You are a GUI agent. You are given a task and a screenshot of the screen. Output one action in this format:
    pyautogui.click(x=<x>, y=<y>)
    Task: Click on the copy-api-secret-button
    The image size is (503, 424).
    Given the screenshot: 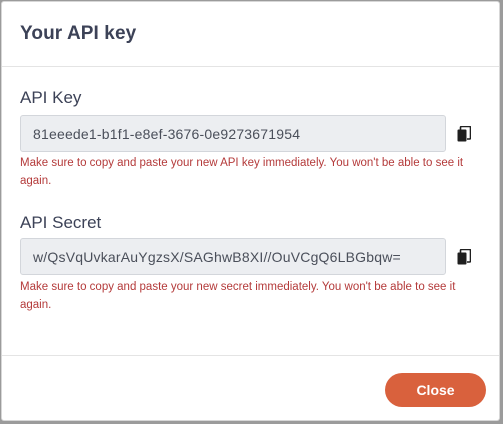 What is the action you would take?
    pyautogui.click(x=464, y=256)
    